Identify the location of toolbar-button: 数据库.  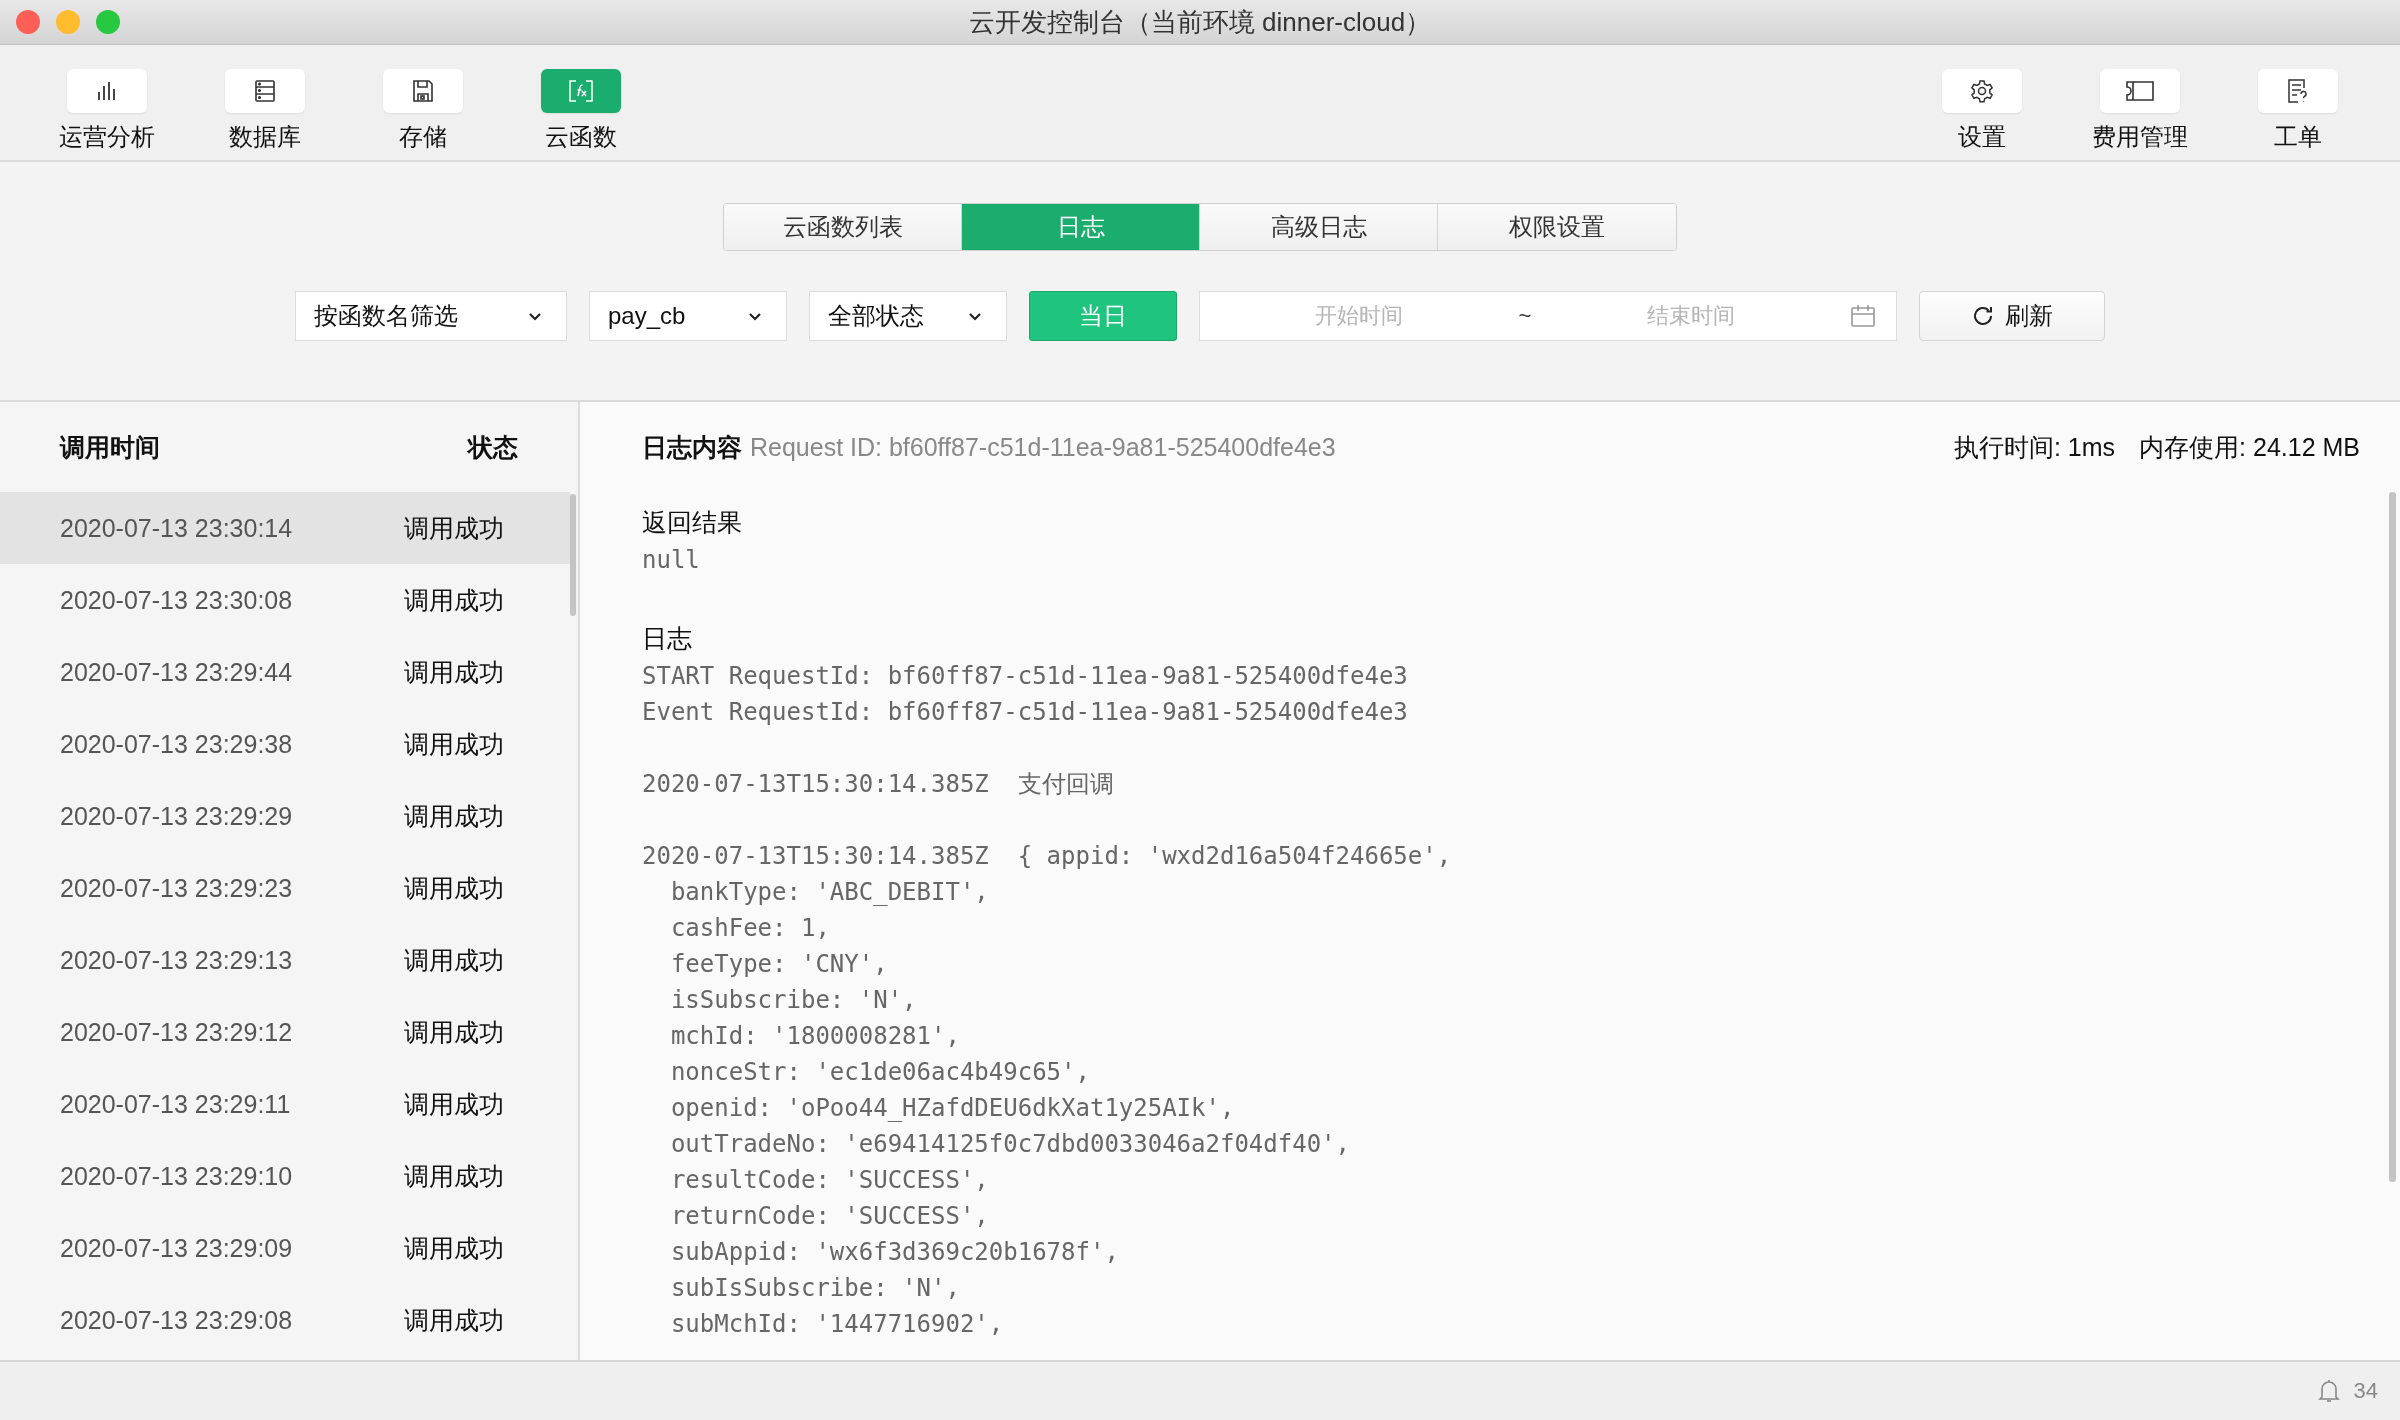
(265, 102).